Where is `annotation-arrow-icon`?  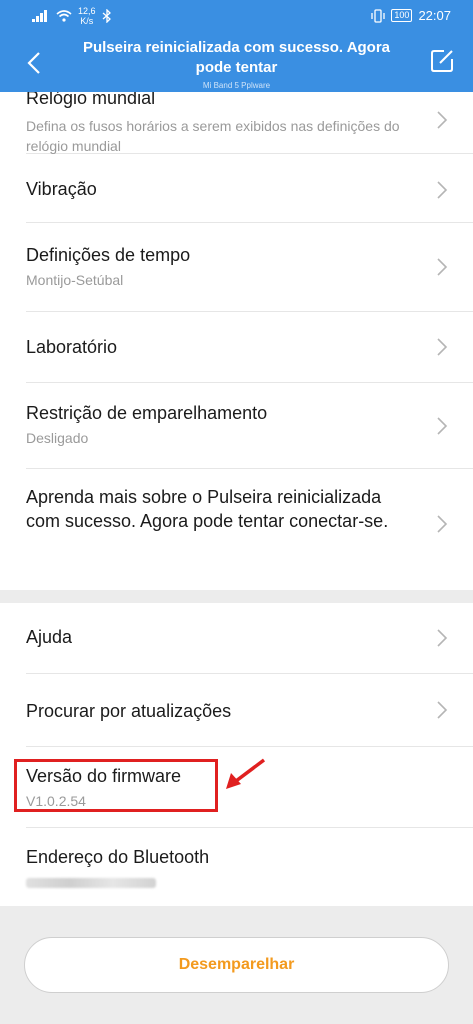
annotation-arrow-icon is located at coordinates (246, 773).